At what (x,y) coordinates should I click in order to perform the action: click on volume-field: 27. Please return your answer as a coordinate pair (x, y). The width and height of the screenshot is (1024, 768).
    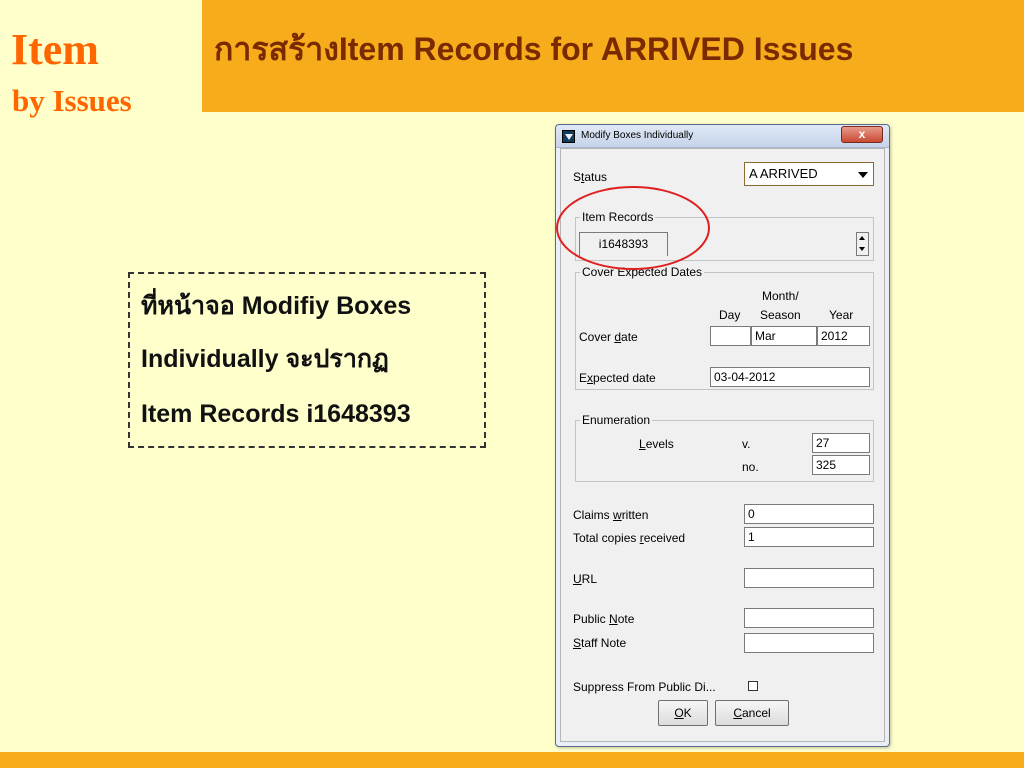
    Looking at the image, I should click on (841, 443).